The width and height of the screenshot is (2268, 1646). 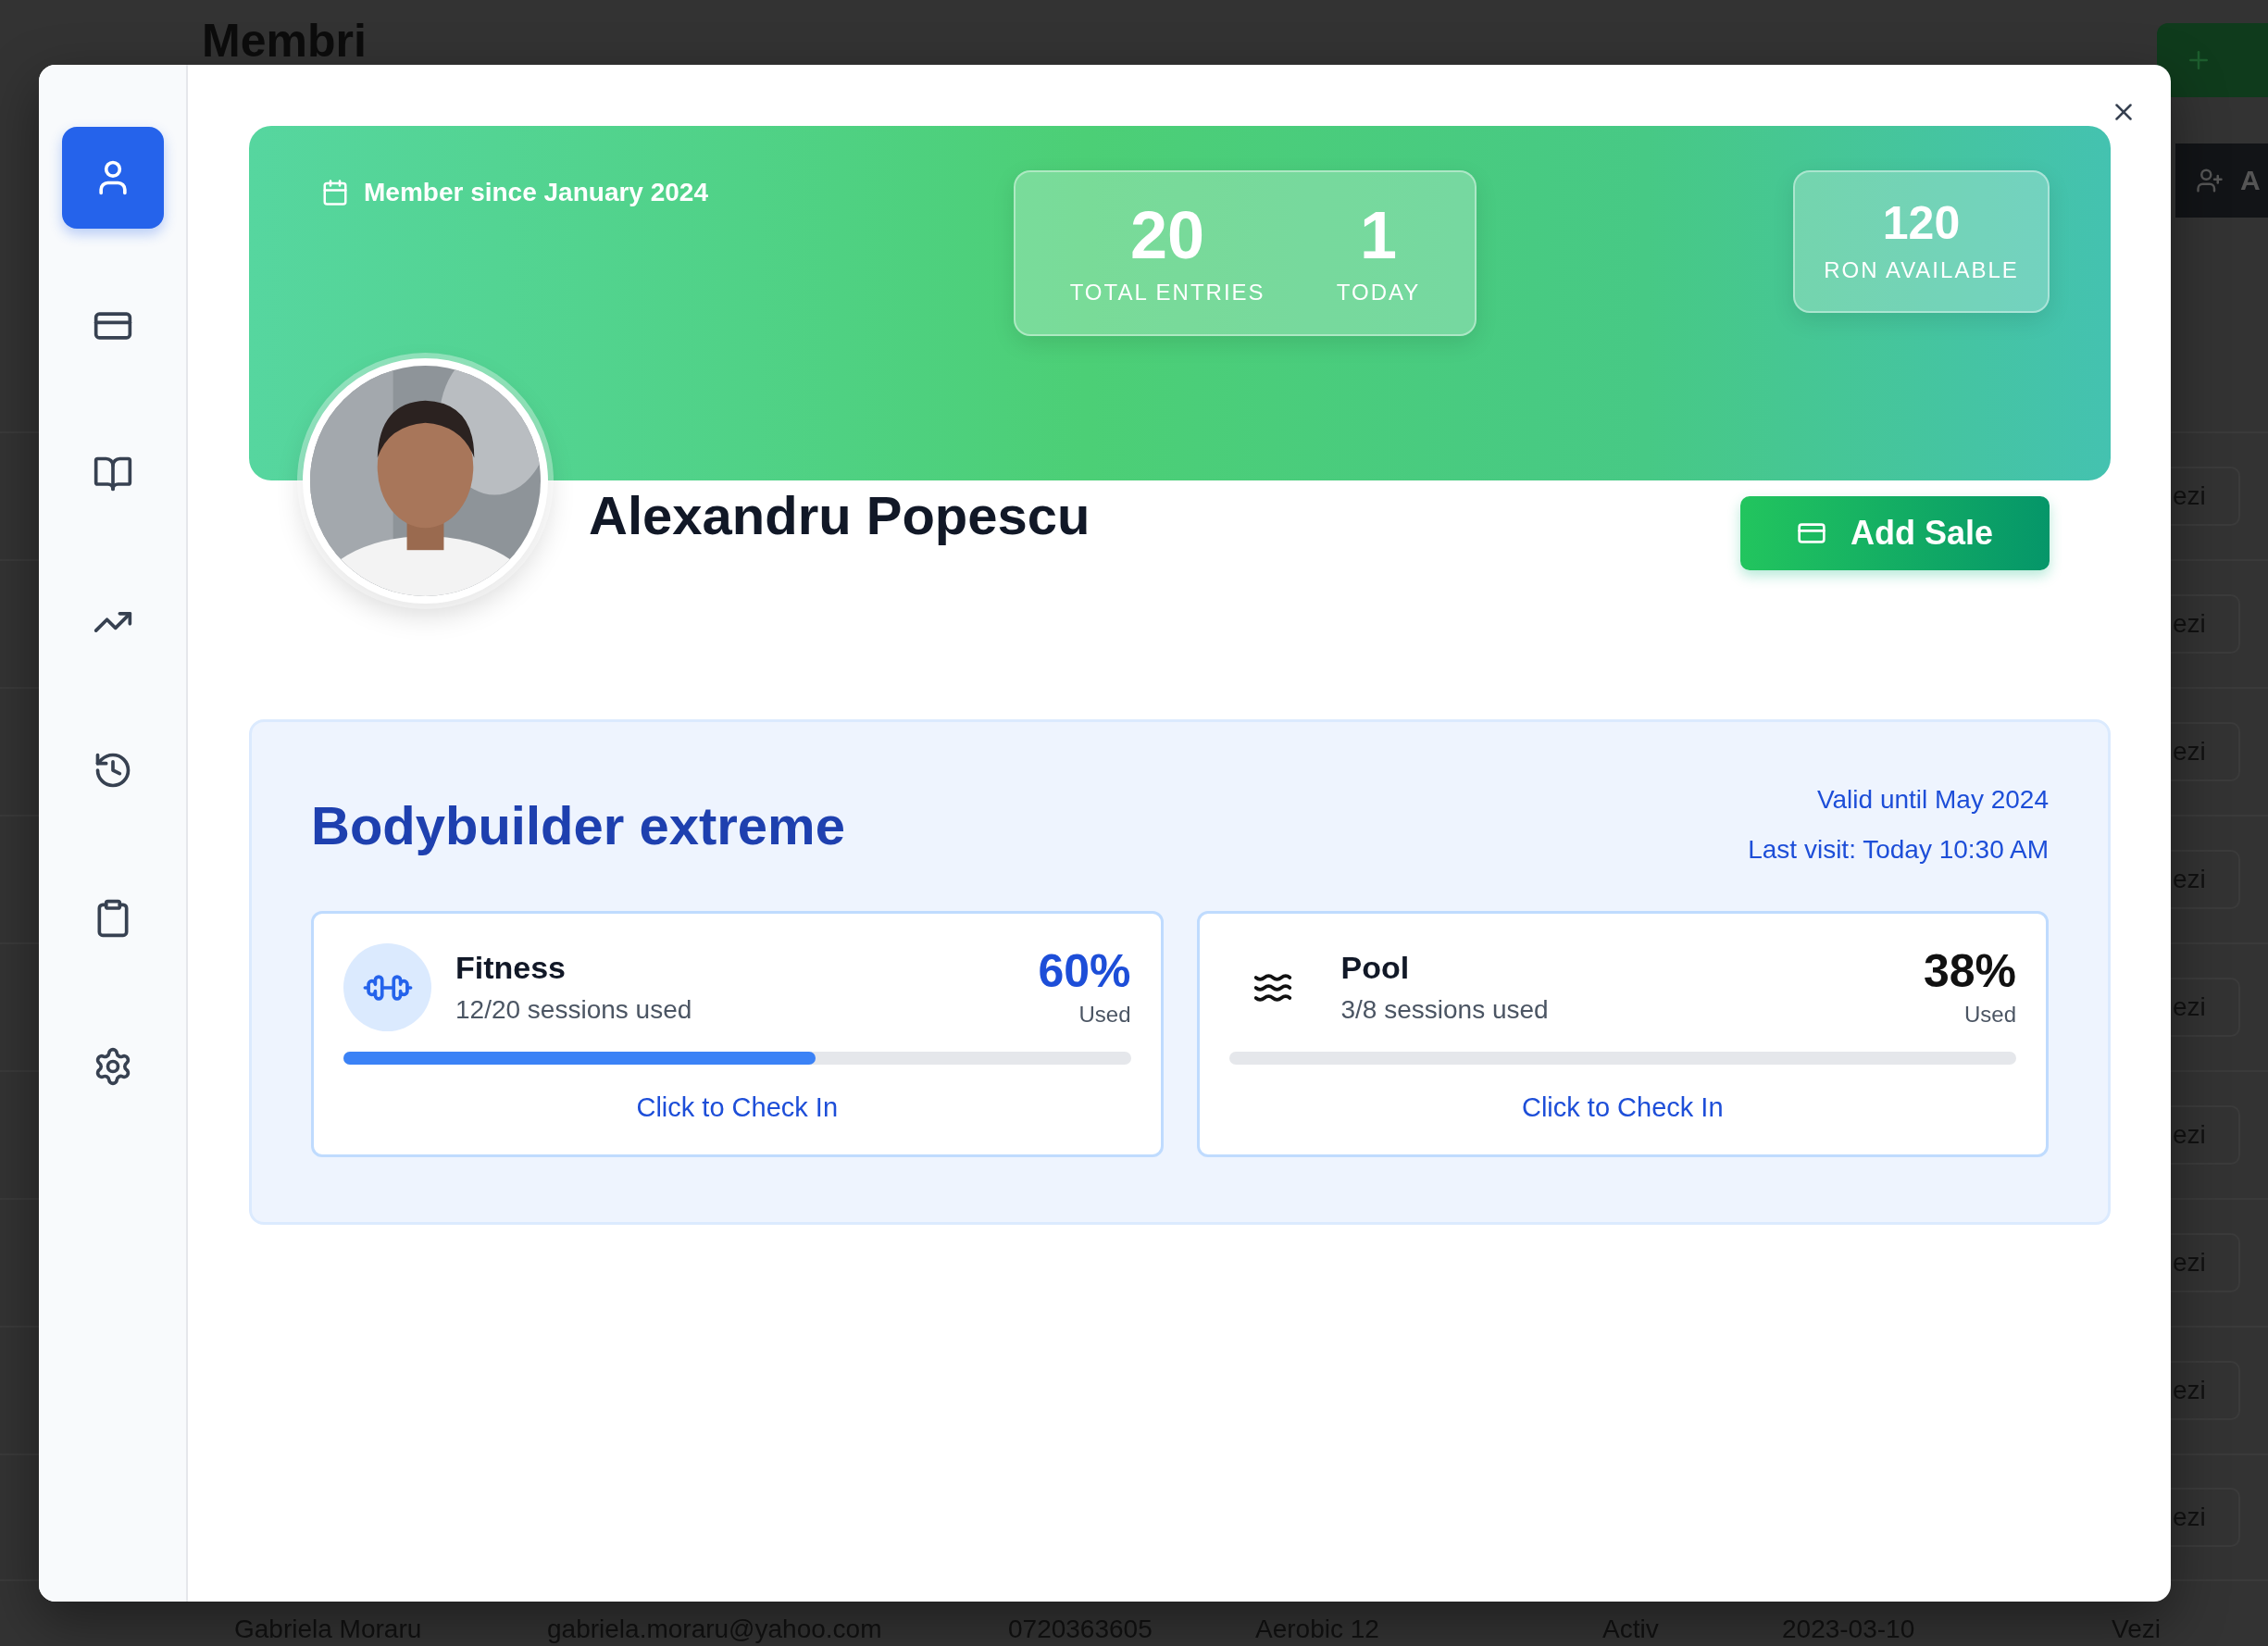 I want to click on stat-value: 20, so click(x=1167, y=234).